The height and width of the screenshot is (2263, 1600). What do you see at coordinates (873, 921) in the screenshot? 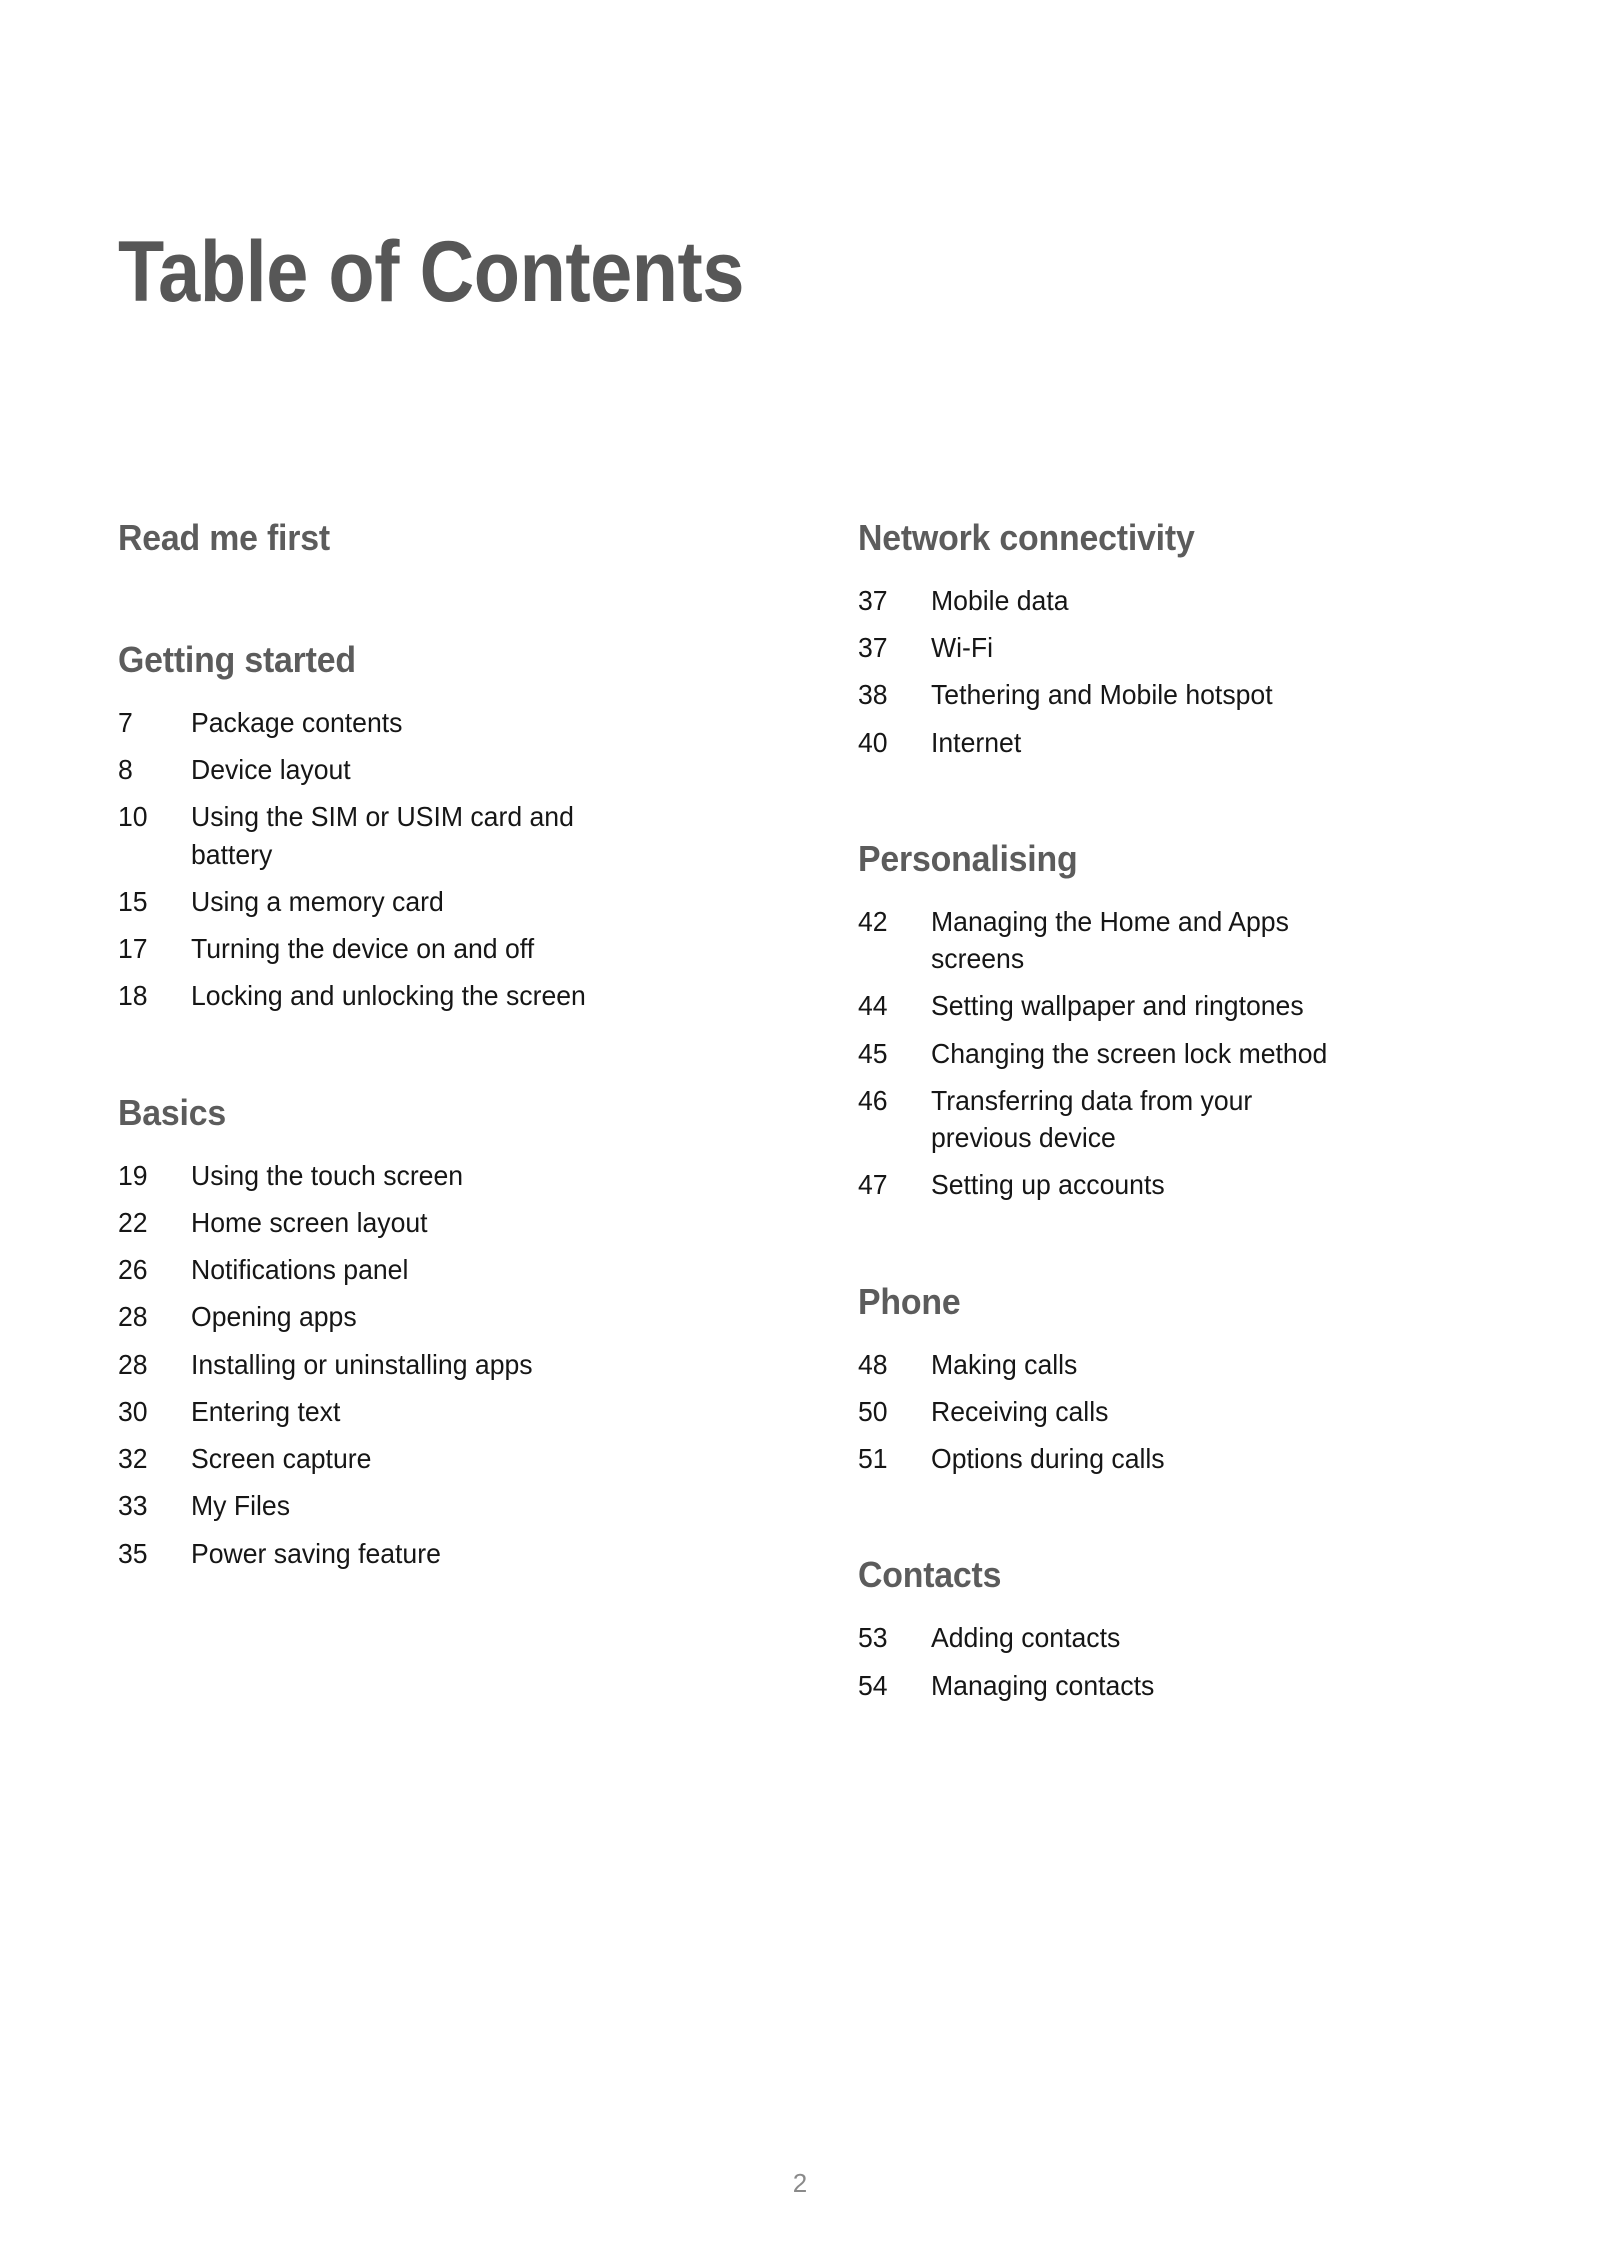
I see `toc-entry-page-number: 42` at bounding box center [873, 921].